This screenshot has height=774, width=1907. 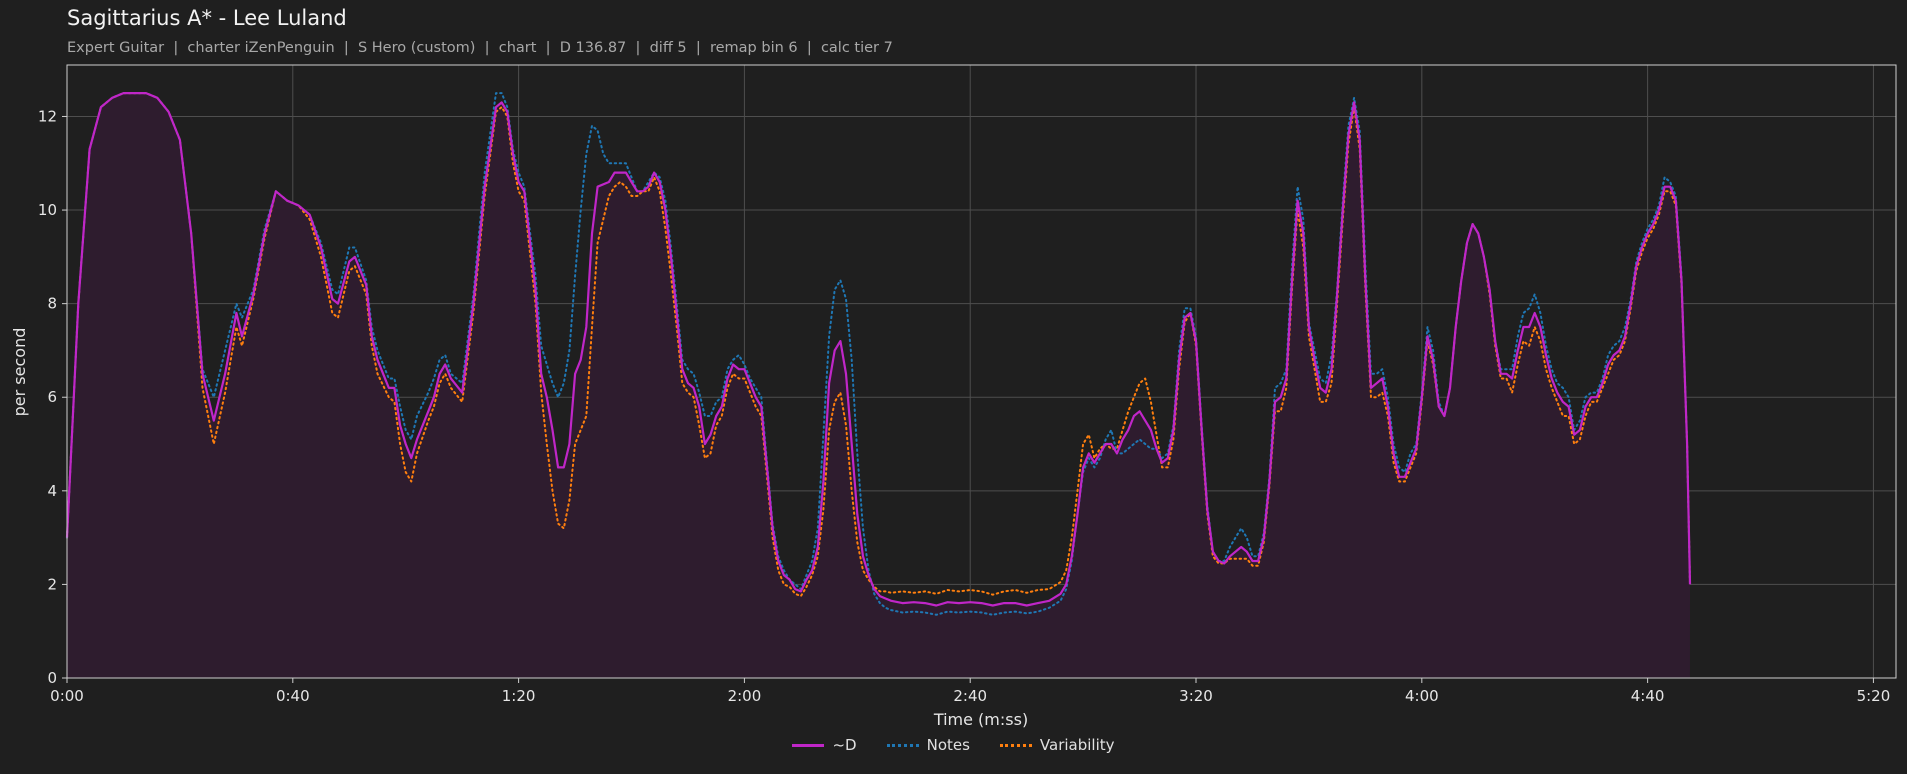 What do you see at coordinates (980, 719) in the screenshot?
I see `x-axis-label: Time (m:ss)` at bounding box center [980, 719].